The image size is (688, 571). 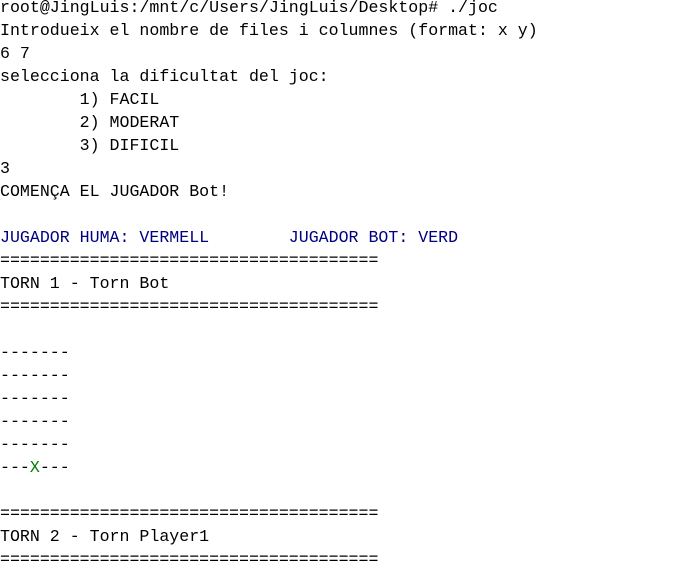 I want to click on size-input: 6 7, so click(x=15, y=53).